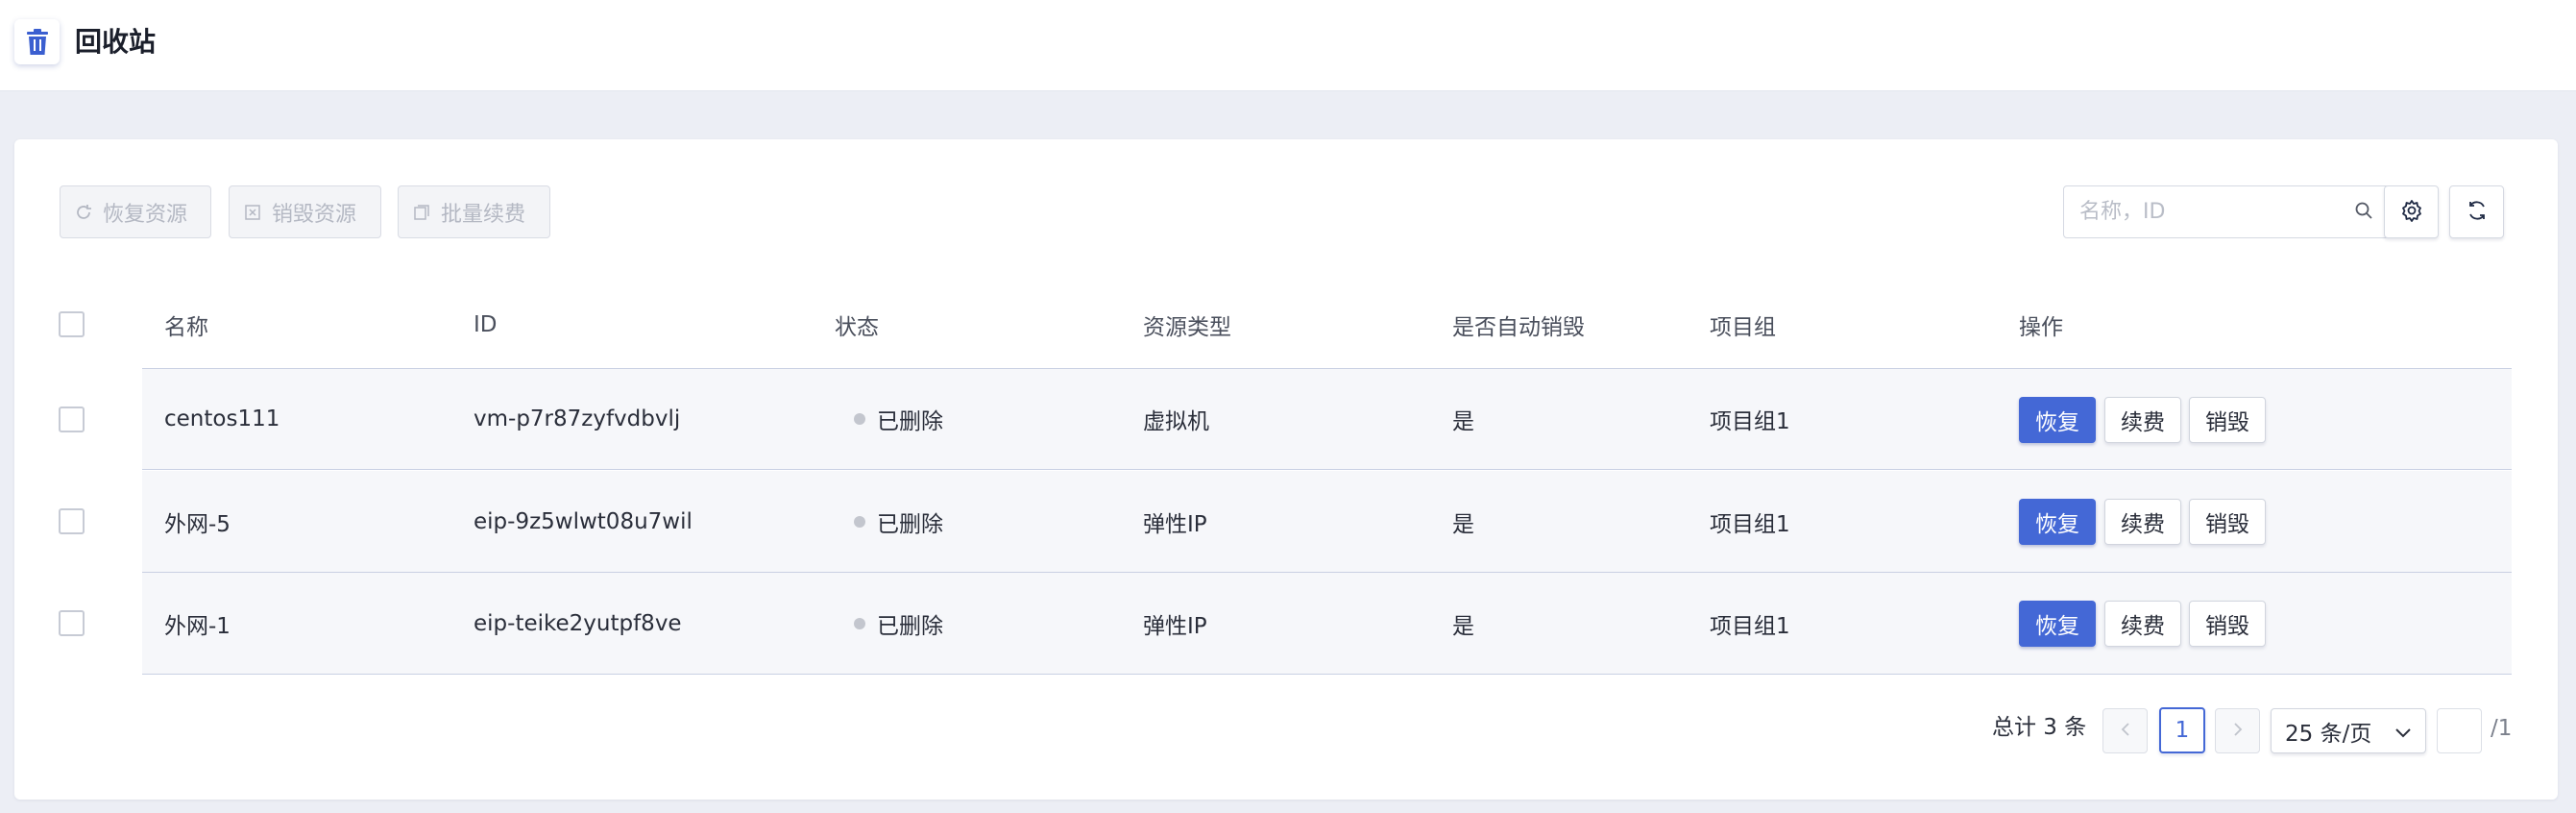 The image size is (2576, 813). What do you see at coordinates (1187, 327) in the screenshot?
I see `column-header-type: 资源类型` at bounding box center [1187, 327].